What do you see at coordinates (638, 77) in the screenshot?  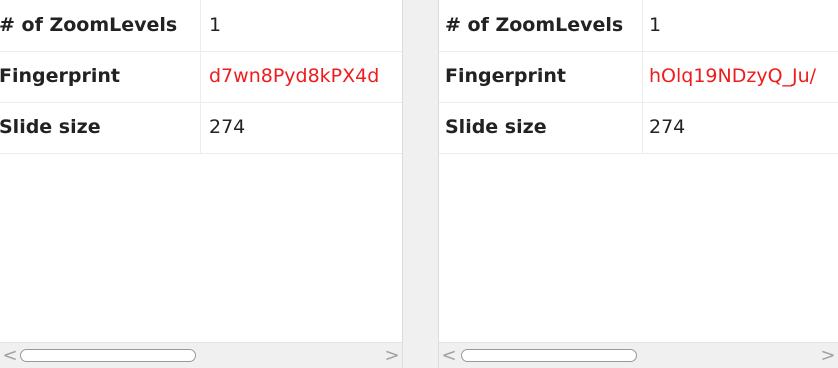 I see `property-row-fingerprint: Fingerprint hOlq19NDzyQ_Ju/` at bounding box center [638, 77].